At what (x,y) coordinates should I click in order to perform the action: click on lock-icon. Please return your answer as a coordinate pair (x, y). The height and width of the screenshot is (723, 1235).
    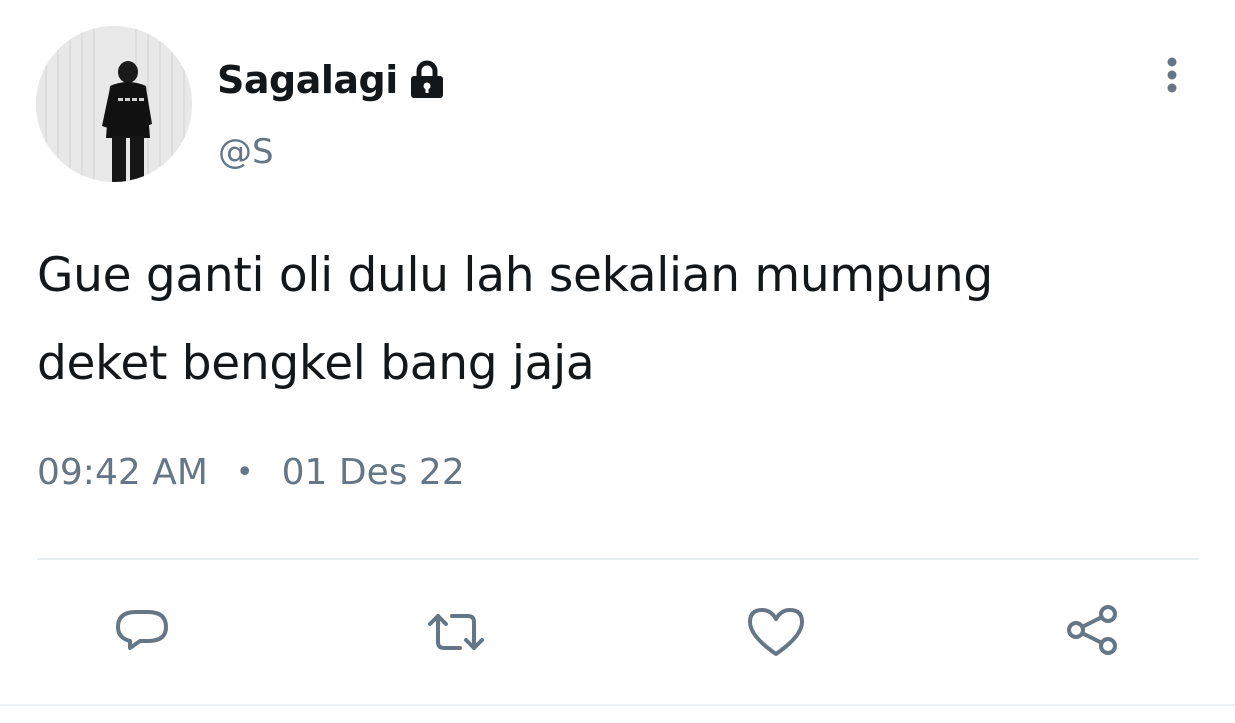
    Looking at the image, I should click on (427, 80).